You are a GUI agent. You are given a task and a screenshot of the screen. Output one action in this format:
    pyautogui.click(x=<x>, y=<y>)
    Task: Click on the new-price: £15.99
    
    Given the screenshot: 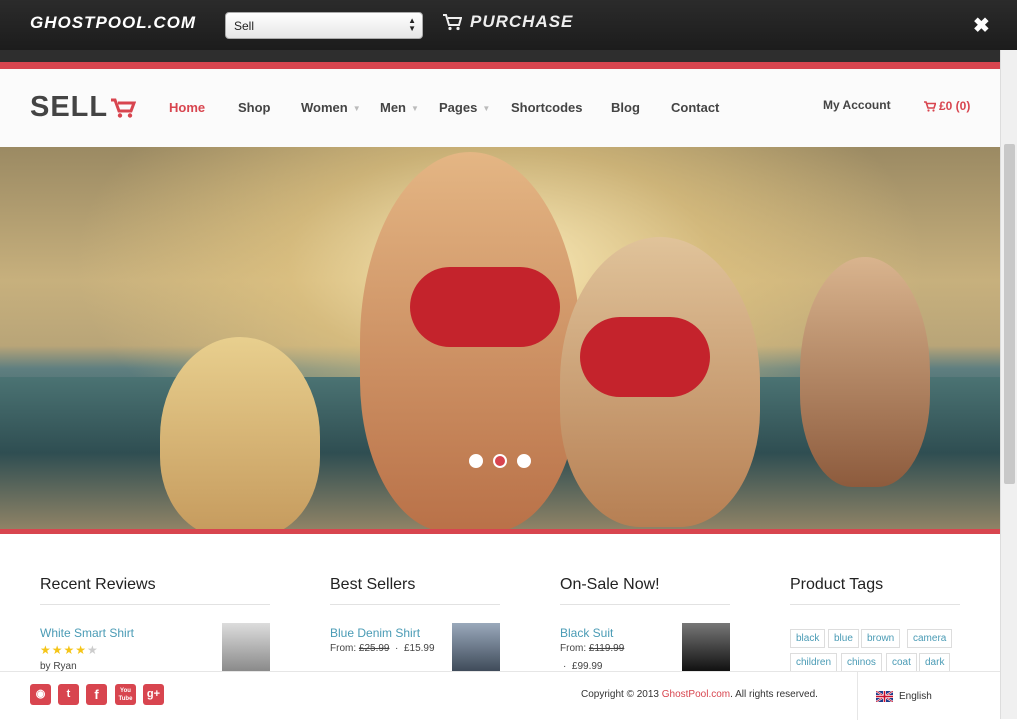 What is the action you would take?
    pyautogui.click(x=419, y=648)
    